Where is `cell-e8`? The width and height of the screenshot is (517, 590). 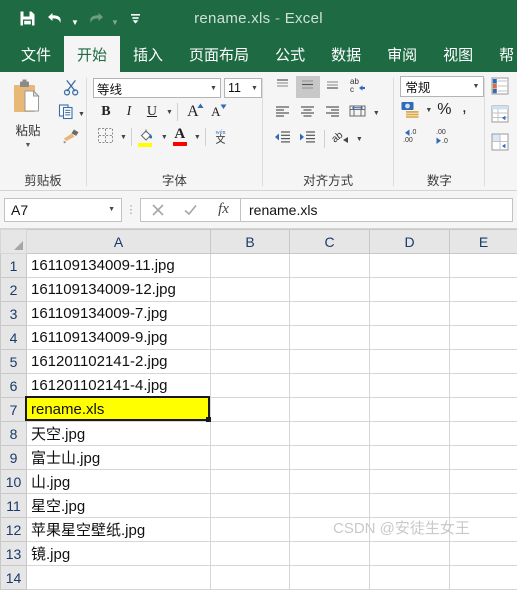 cell-e8 is located at coordinates (483, 434).